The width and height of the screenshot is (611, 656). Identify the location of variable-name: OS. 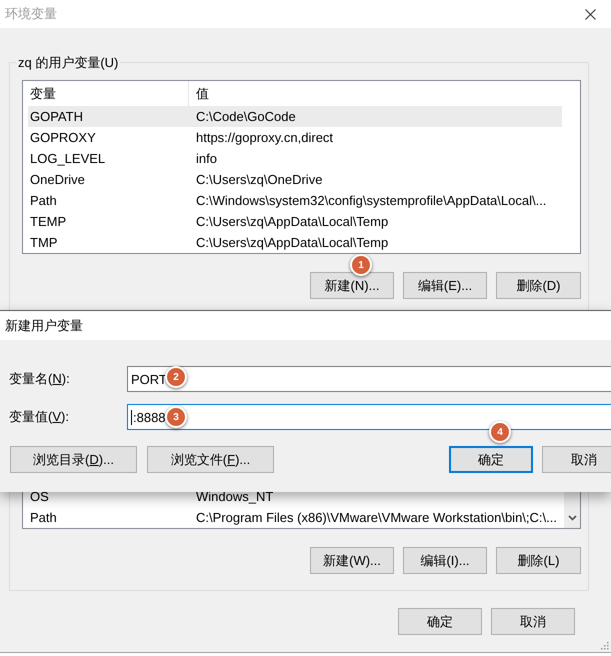
(39, 496).